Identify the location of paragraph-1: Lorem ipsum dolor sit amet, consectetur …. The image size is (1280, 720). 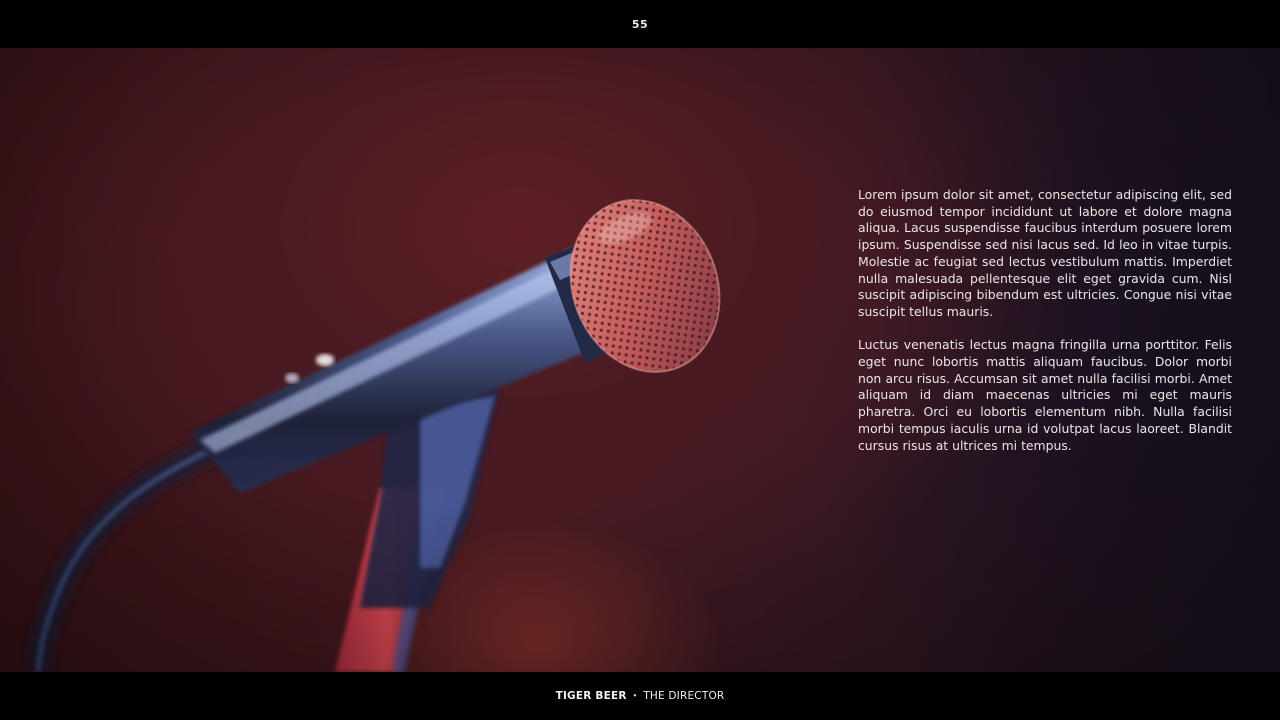
(1045, 253).